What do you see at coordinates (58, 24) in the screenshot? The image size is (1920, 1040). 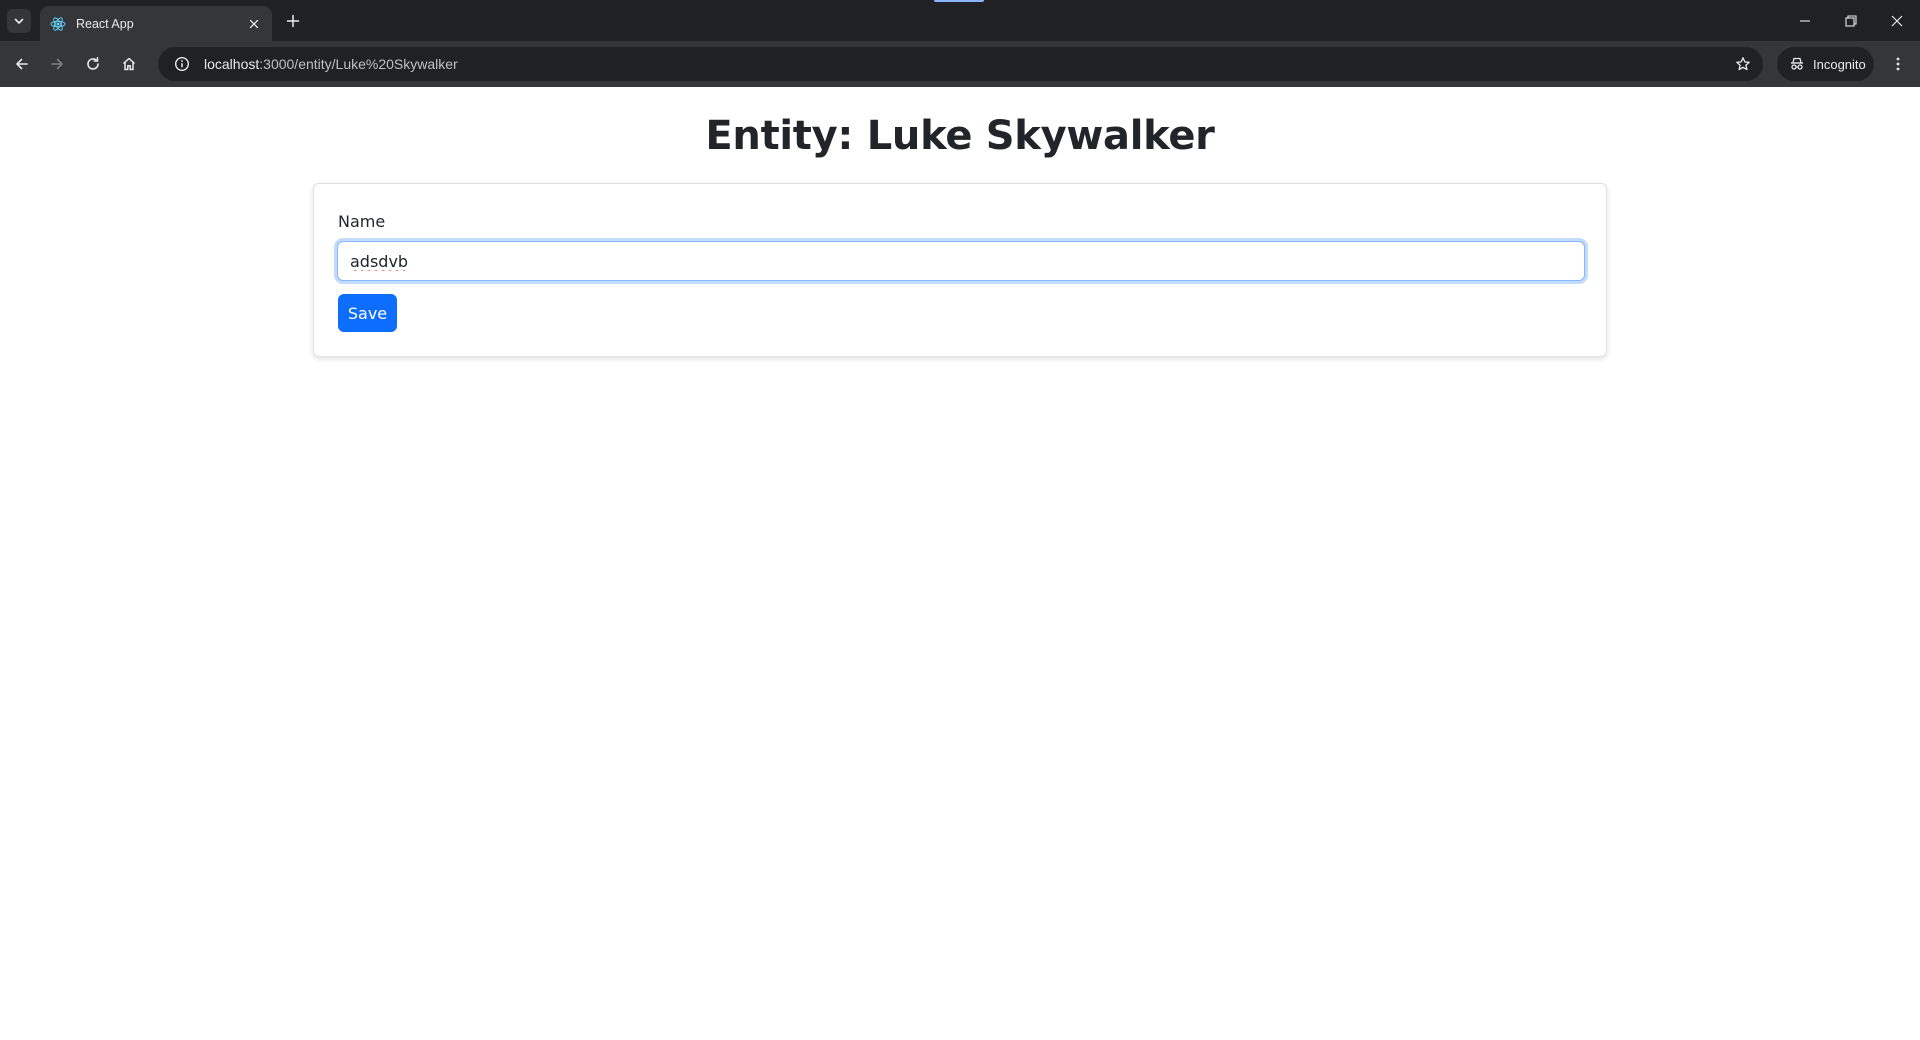 I see `react-icon` at bounding box center [58, 24].